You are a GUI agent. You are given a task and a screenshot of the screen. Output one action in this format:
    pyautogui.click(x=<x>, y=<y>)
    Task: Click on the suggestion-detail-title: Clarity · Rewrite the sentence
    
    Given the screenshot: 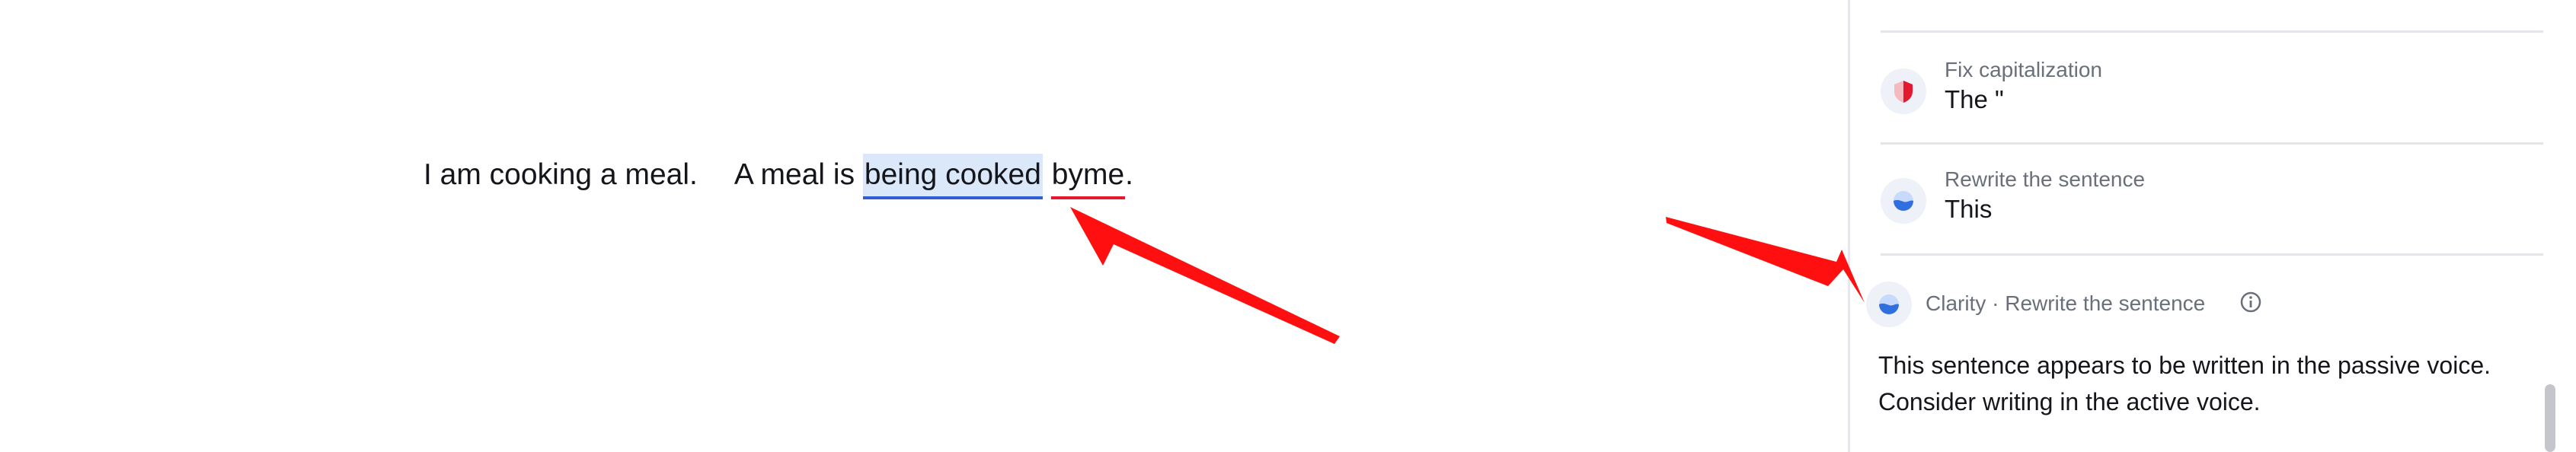 What is the action you would take?
    pyautogui.click(x=2066, y=303)
    